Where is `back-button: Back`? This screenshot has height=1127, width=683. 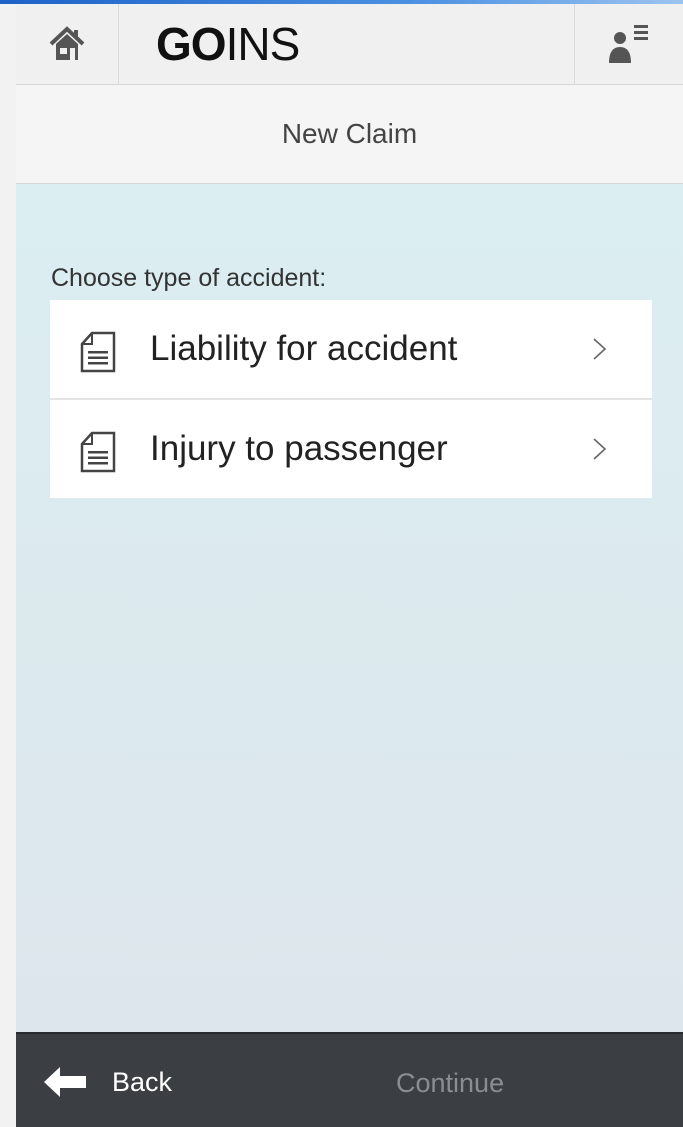 back-button: Back is located at coordinates (107, 1082).